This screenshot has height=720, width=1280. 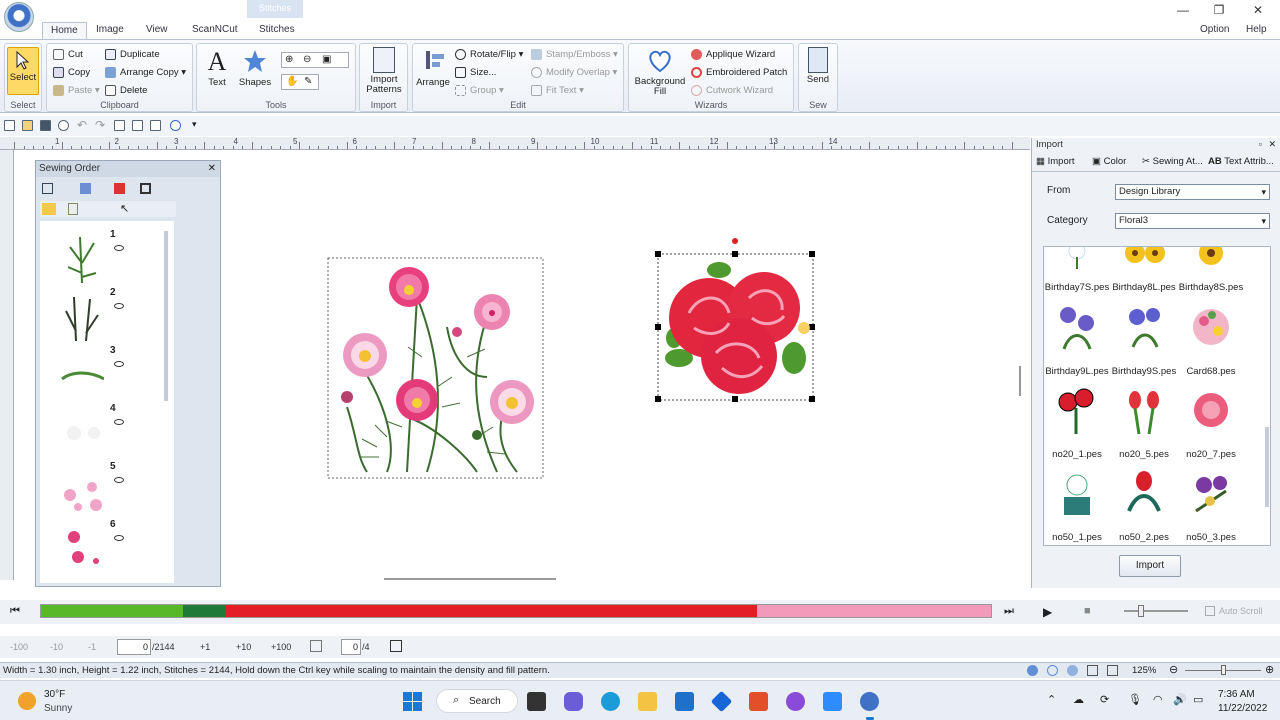 I want to click on paste-button: Paste ▾, so click(x=76, y=91).